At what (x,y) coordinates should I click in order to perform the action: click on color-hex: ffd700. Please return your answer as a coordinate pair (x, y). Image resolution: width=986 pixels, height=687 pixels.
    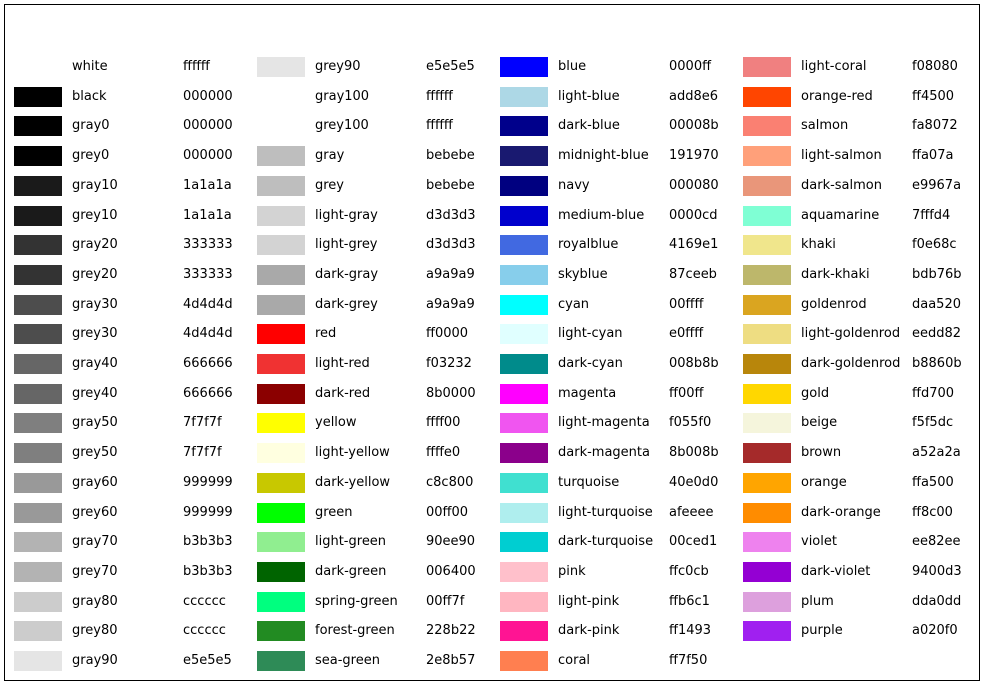
    Looking at the image, I should click on (933, 393).